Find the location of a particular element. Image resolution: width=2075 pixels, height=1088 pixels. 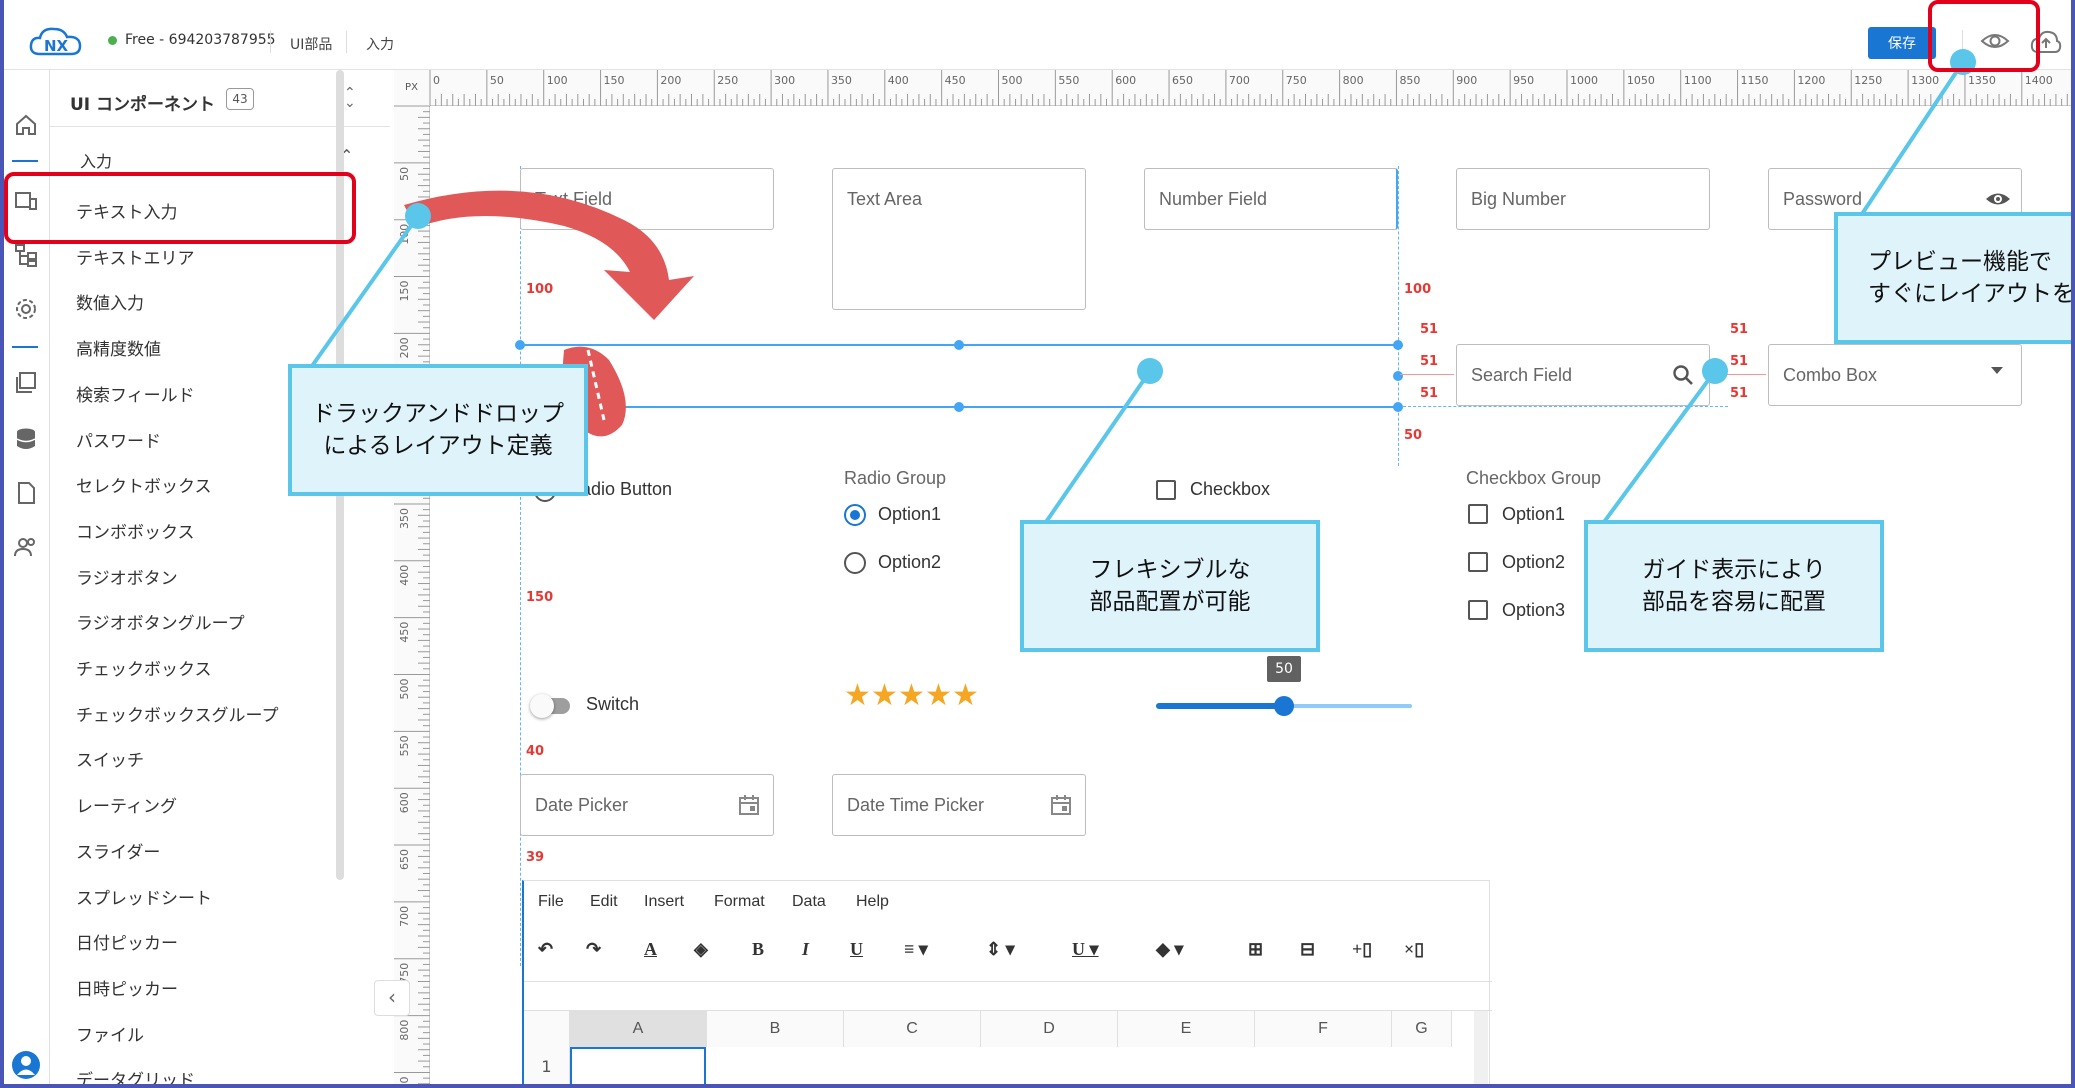

component-item: ラジオボタン is located at coordinates (127, 576).